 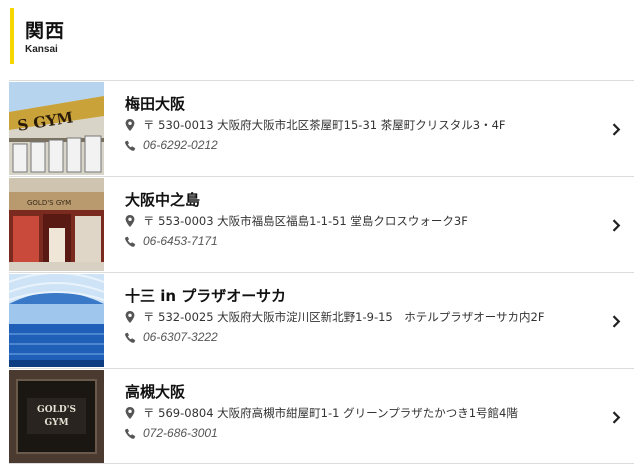 What do you see at coordinates (359, 241) in the screenshot?
I see `gym-phone-row: 06-6453-7171` at bounding box center [359, 241].